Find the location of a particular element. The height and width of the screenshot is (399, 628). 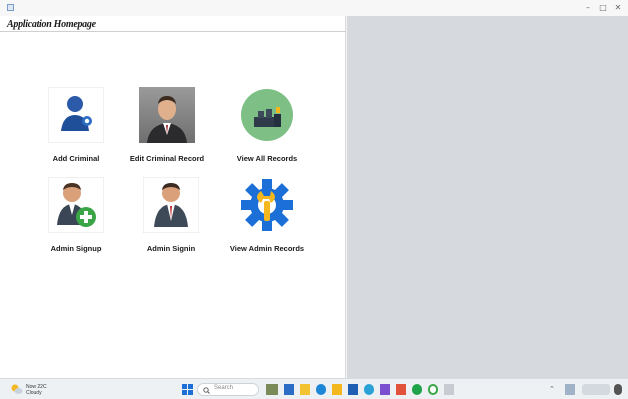

view-admin-records-label: View Admin Records is located at coordinates (267, 248).